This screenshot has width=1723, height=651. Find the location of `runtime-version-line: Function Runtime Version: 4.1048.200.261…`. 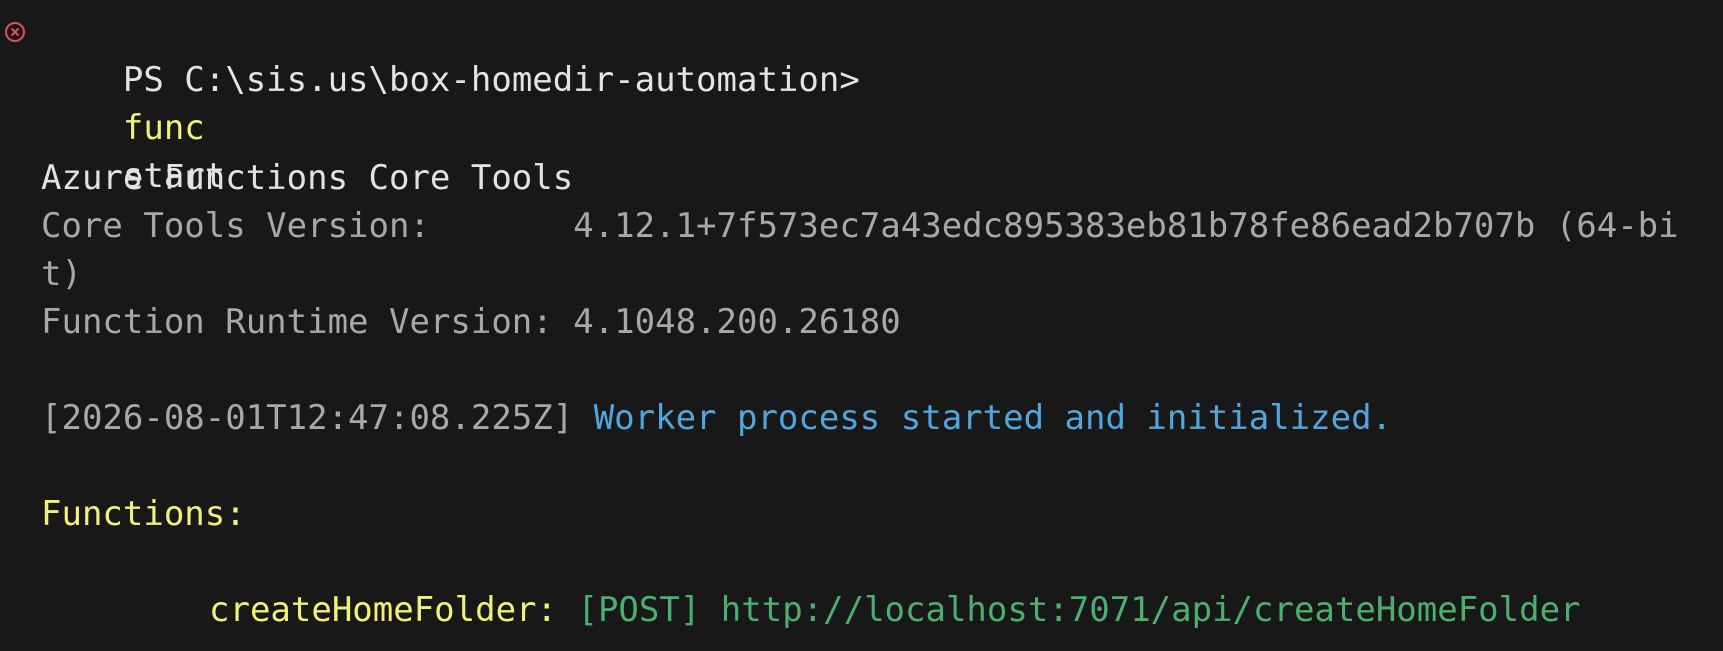

runtime-version-line: Function Runtime Version: 4.1048.200.261… is located at coordinates (471, 322).